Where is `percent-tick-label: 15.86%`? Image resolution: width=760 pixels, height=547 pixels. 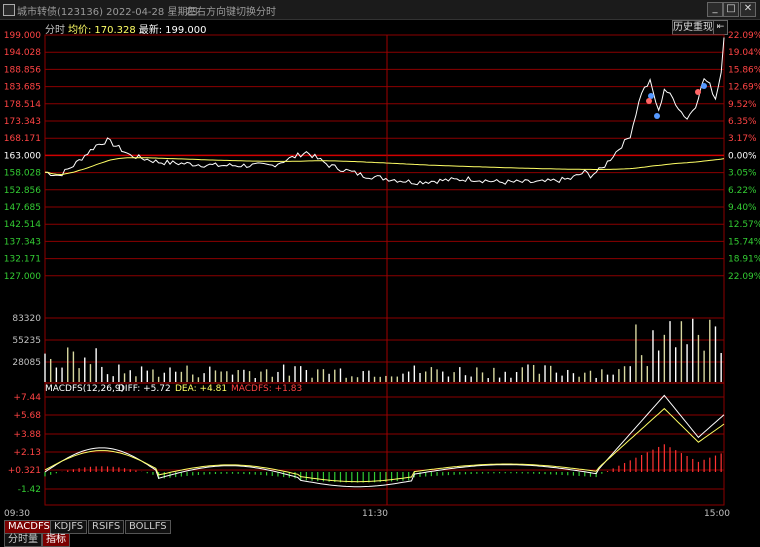
percent-tick-label: 15.86% is located at coordinates (744, 70).